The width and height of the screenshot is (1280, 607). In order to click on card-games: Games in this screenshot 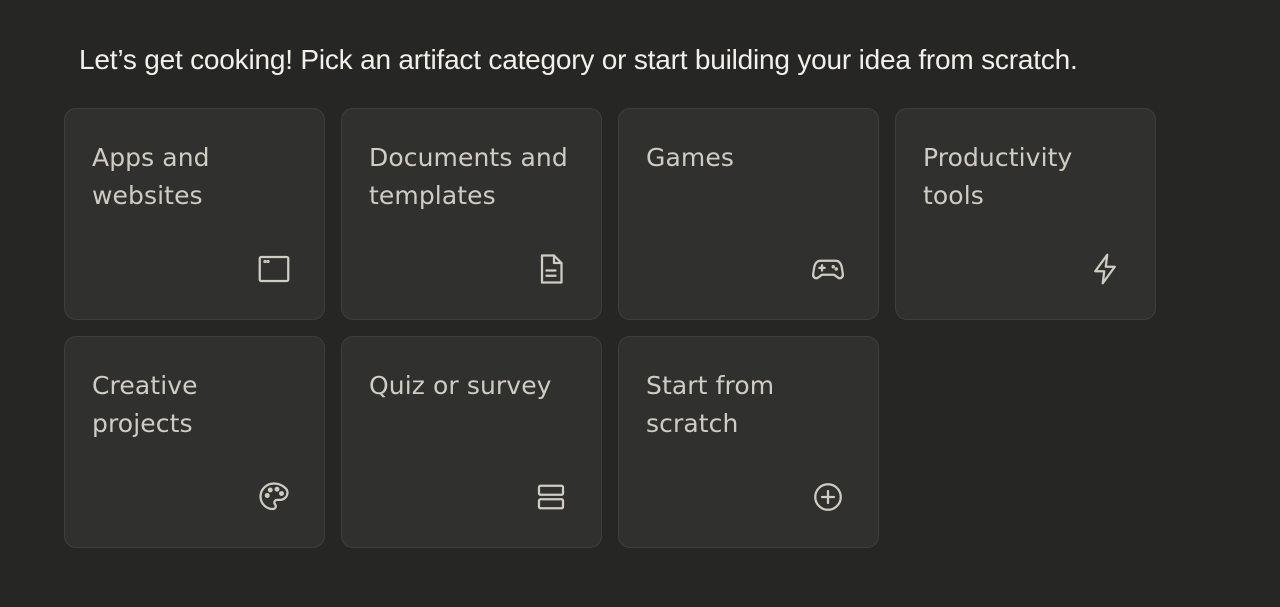, I will do `click(748, 214)`.